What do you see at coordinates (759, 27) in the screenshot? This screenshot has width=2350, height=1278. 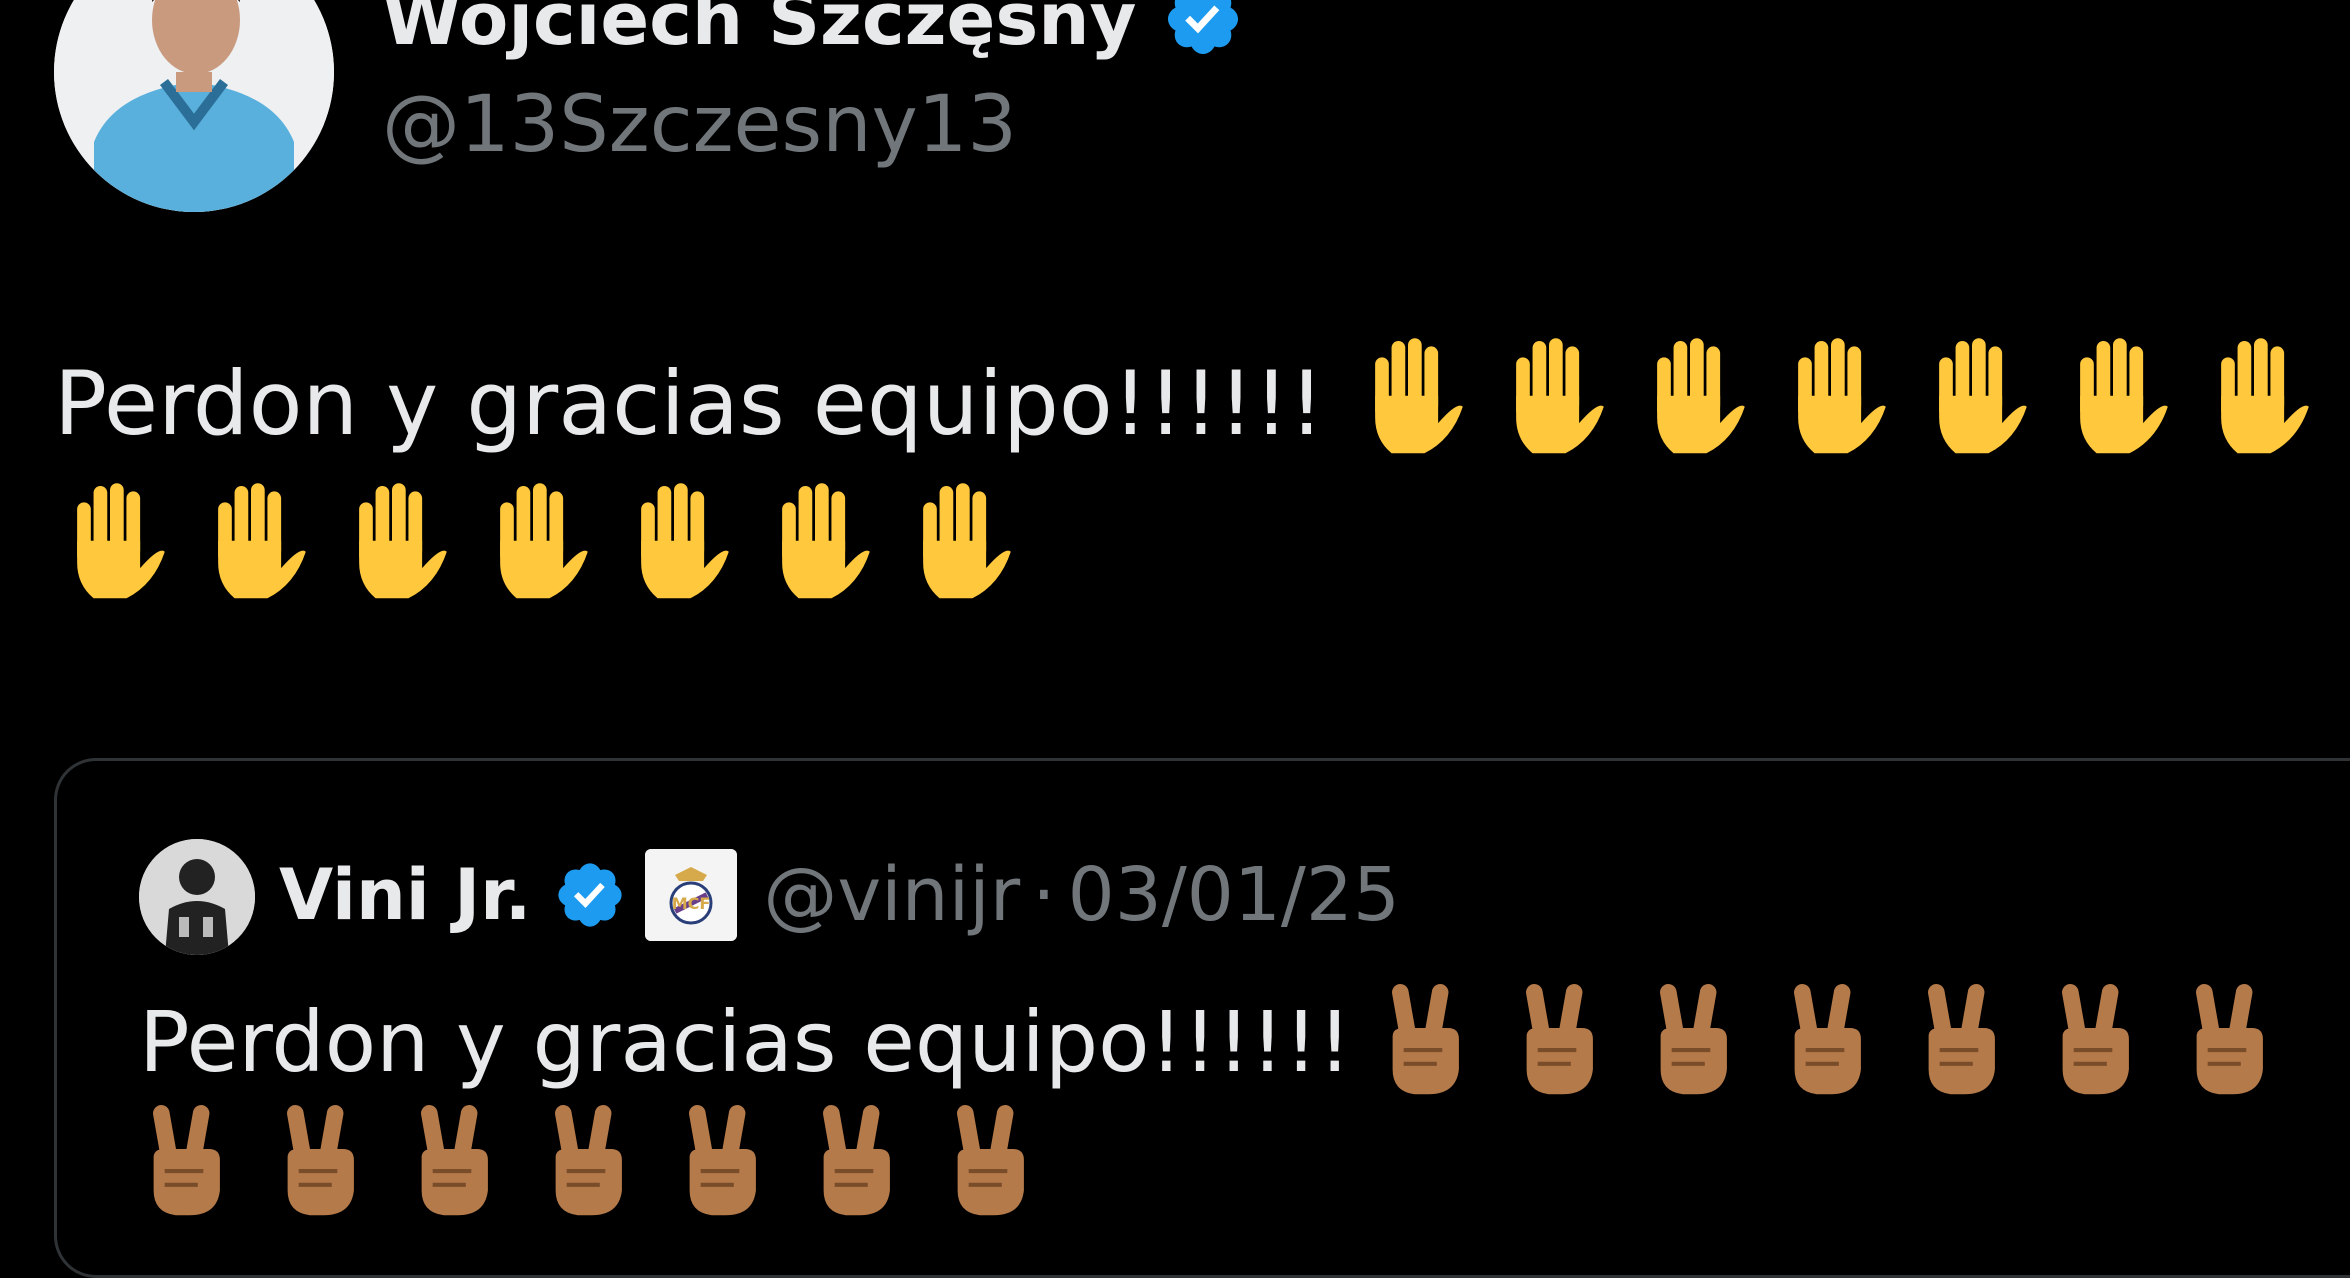 I see `author-name: Wojciech Szczęsny` at bounding box center [759, 27].